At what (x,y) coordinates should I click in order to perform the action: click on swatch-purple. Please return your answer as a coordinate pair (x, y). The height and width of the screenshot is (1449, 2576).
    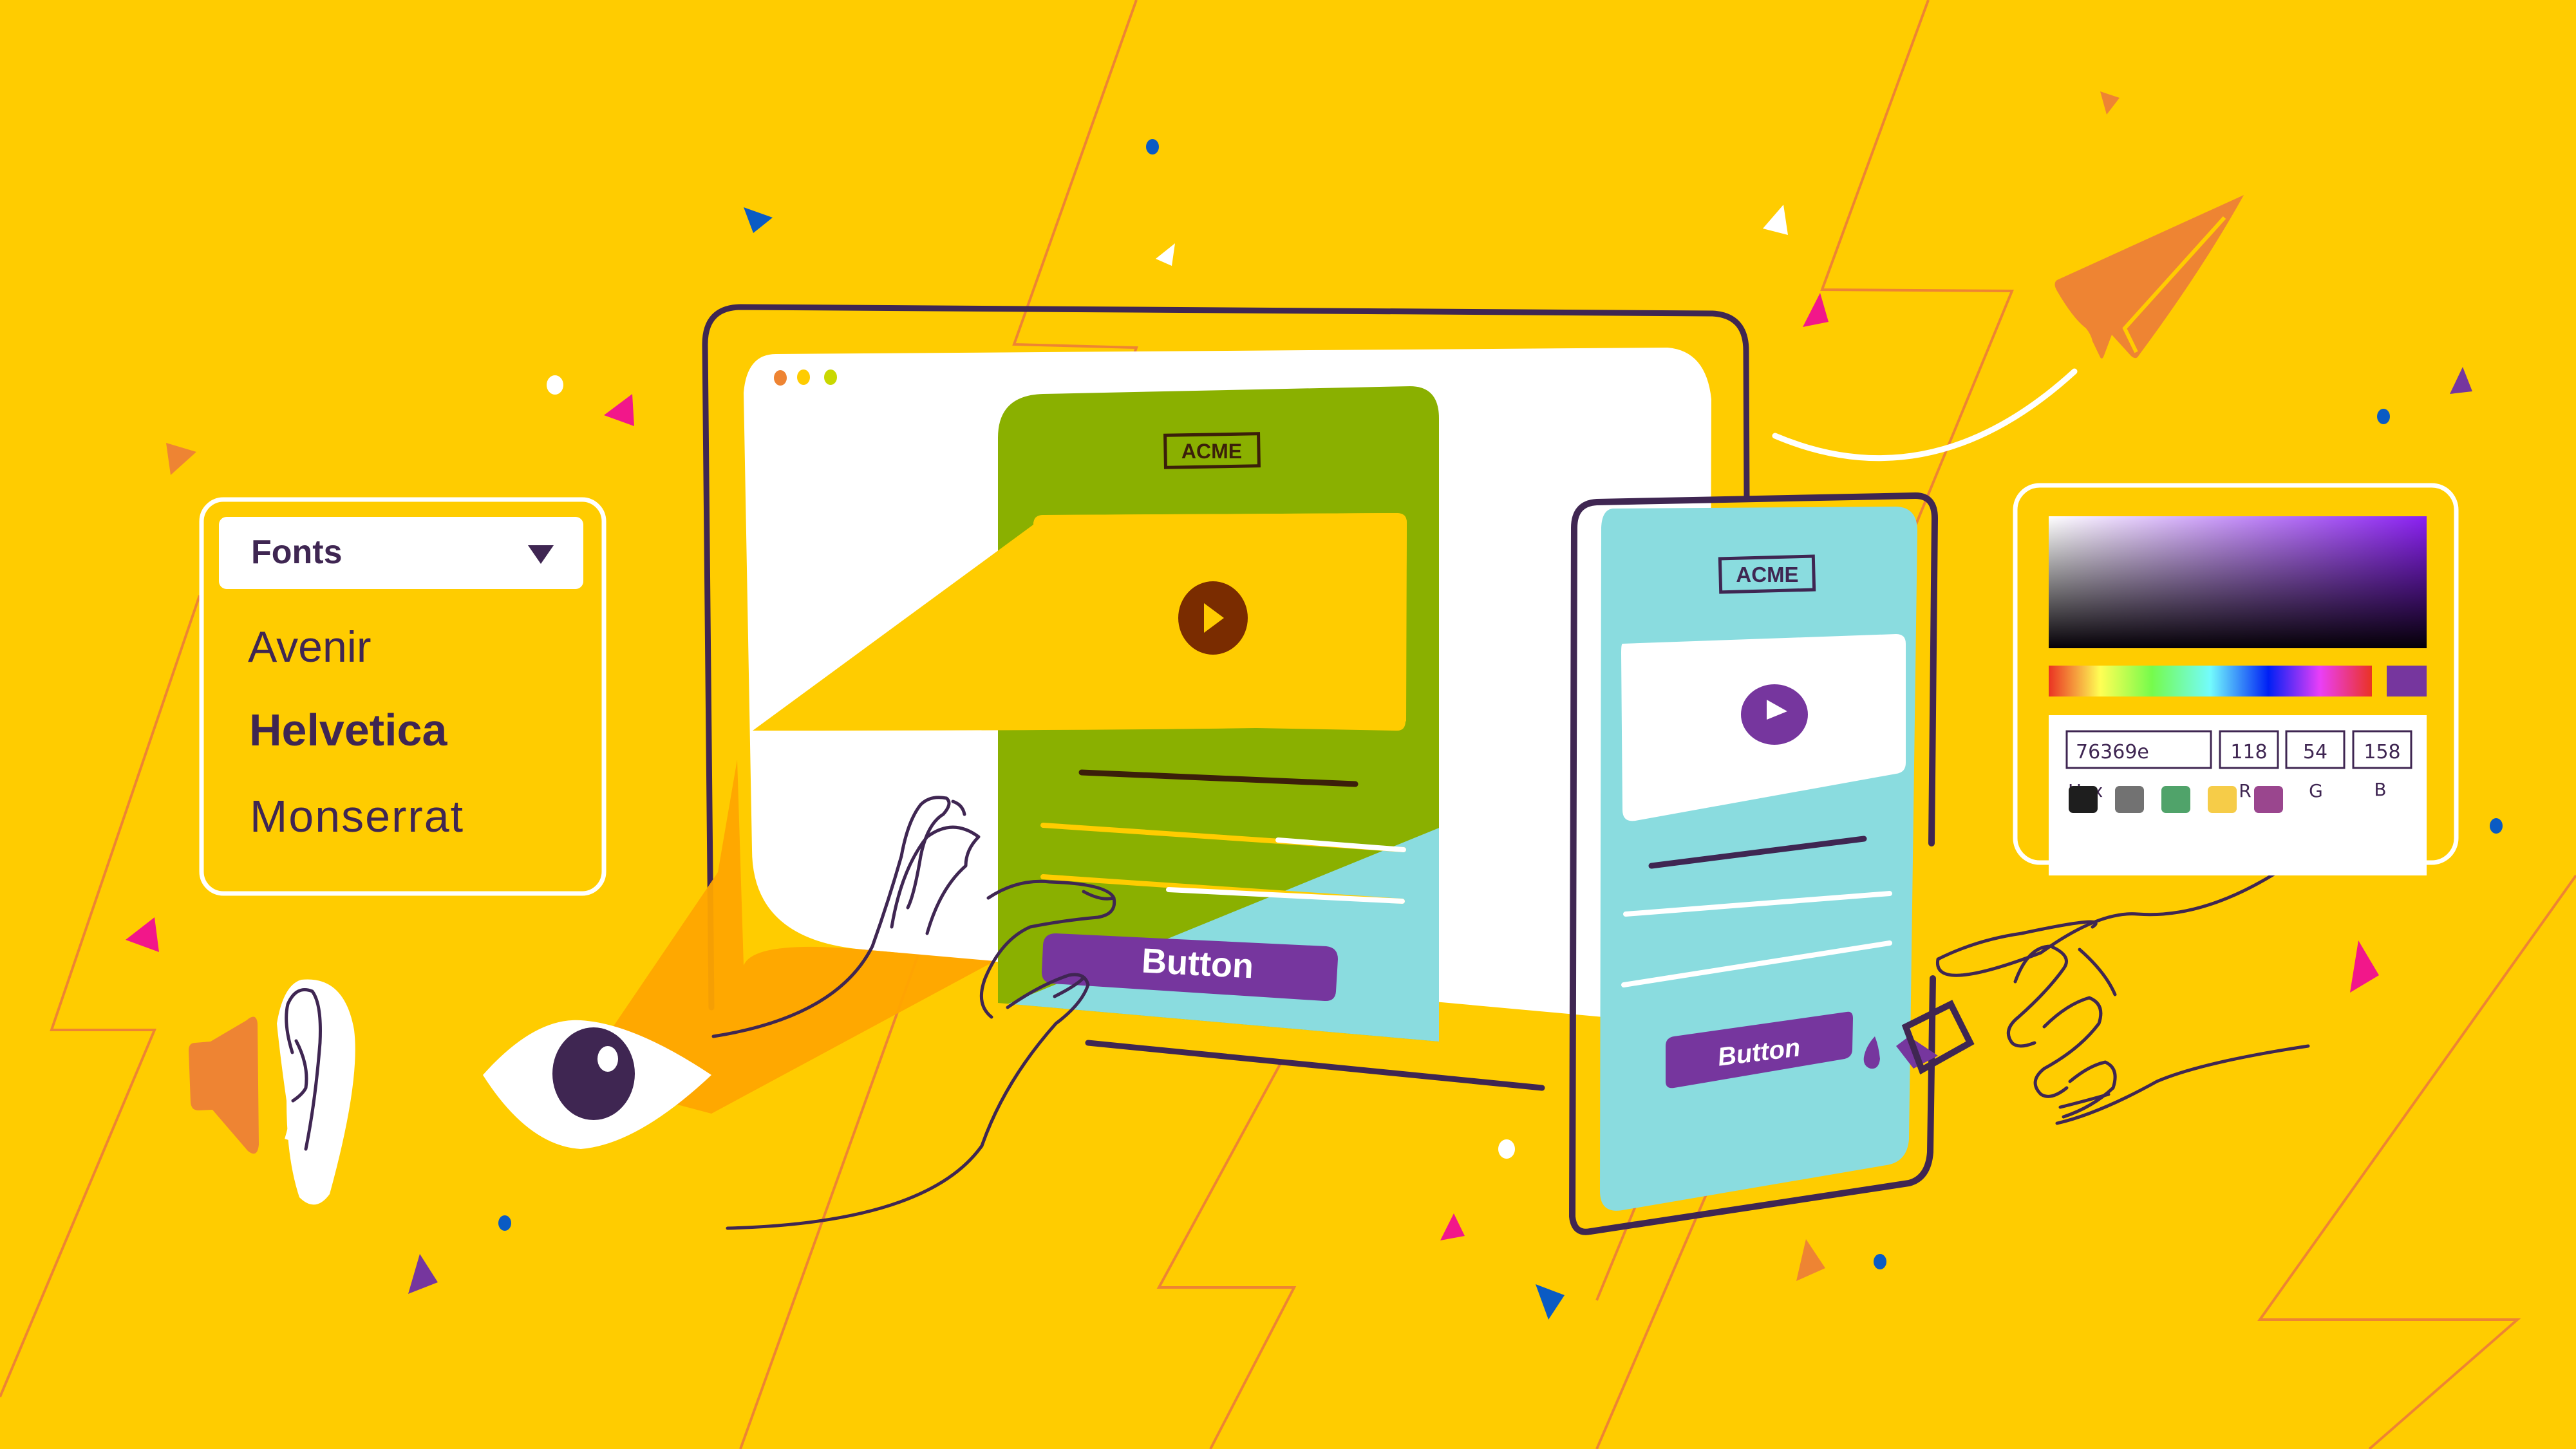
    Looking at the image, I should click on (2268, 799).